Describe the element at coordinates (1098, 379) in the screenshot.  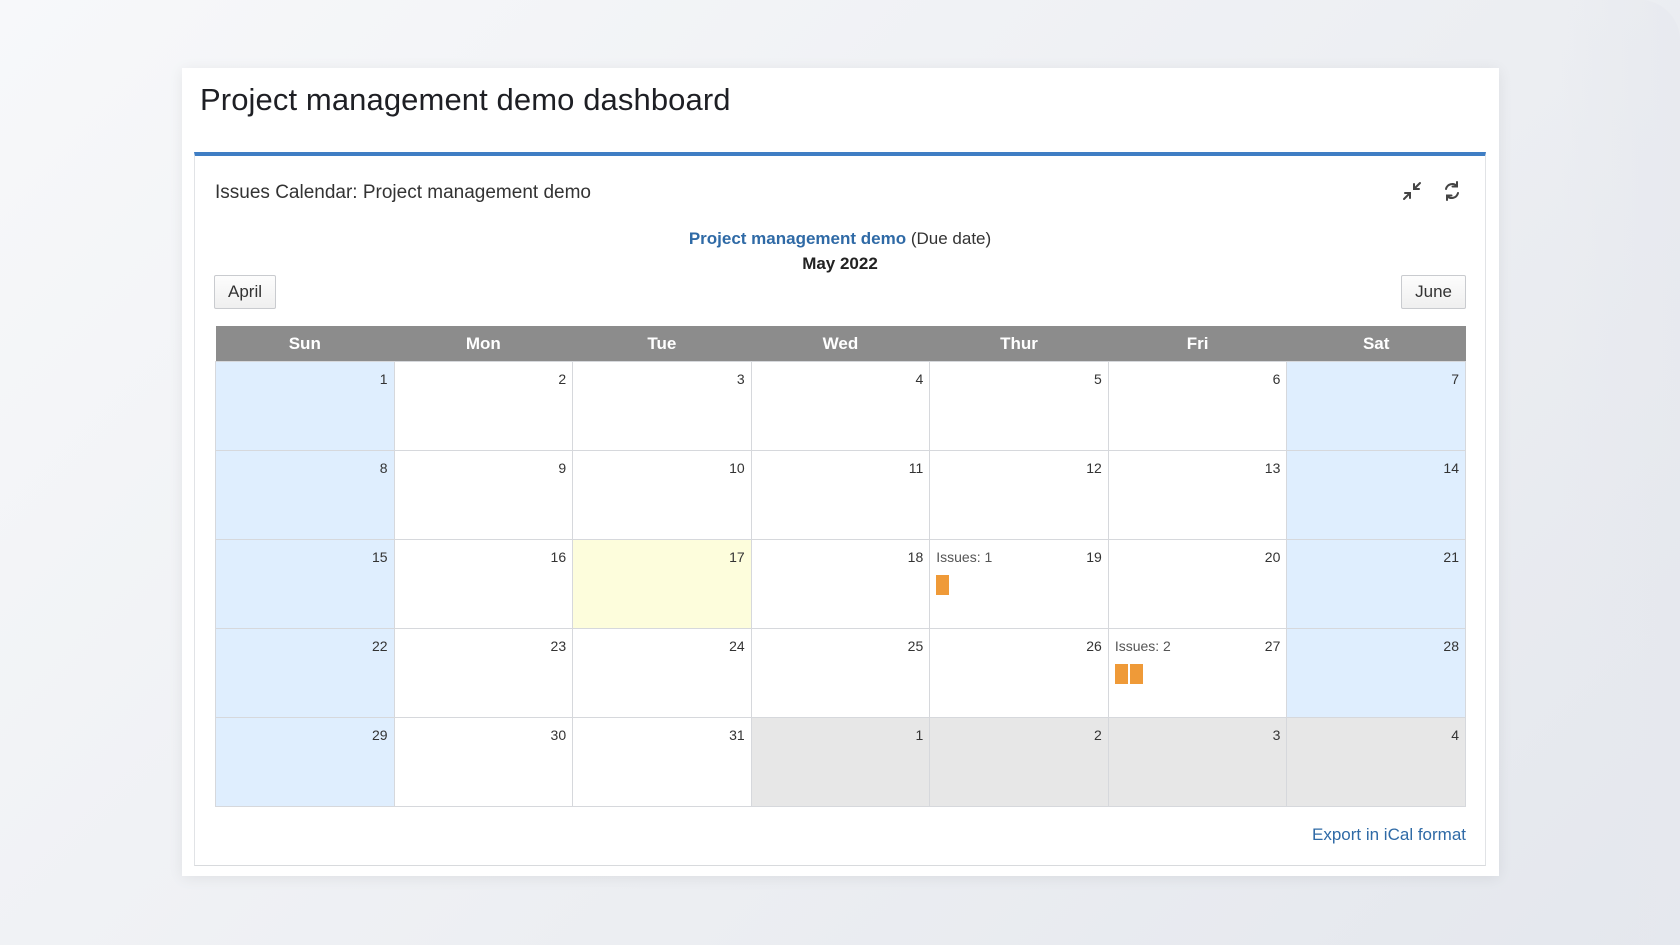
I see `day-number: 5` at that location.